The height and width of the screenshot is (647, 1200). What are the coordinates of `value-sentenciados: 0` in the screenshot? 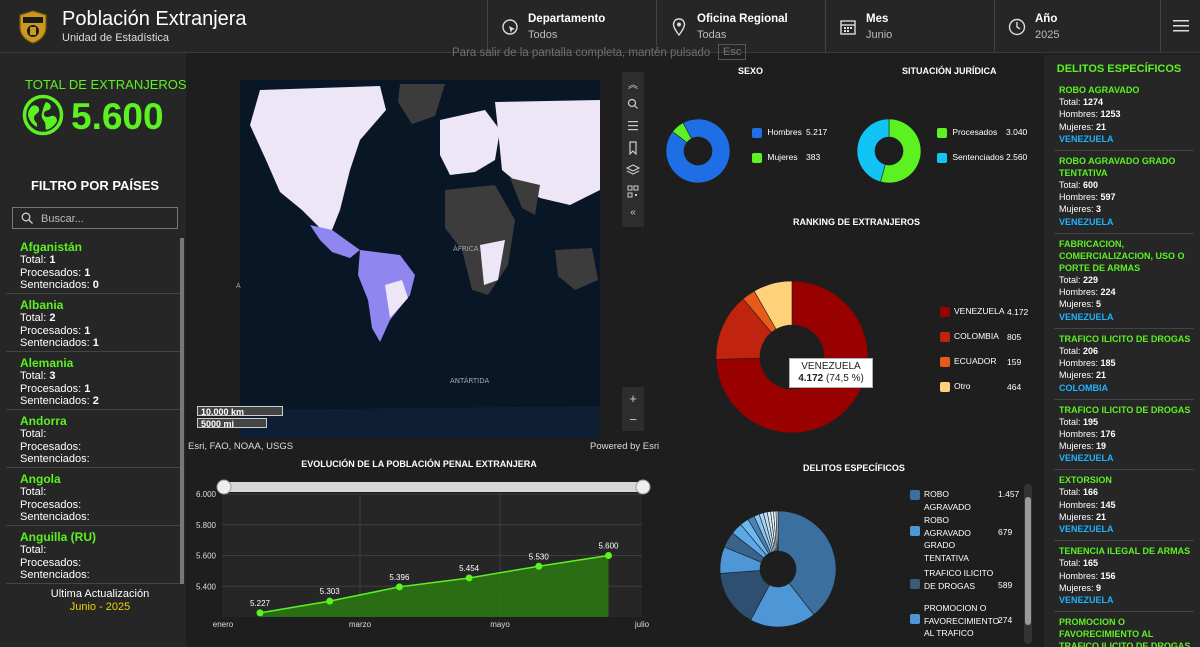 It's located at (95, 285).